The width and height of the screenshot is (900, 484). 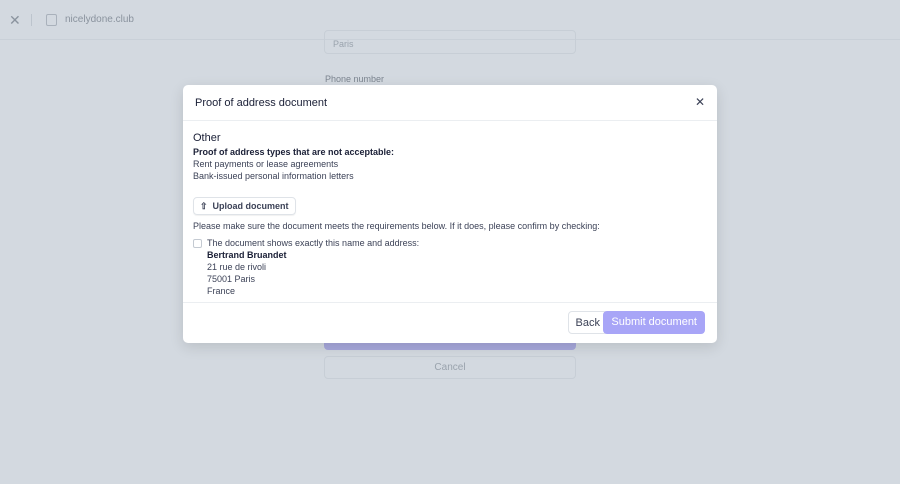 What do you see at coordinates (207, 138) in the screenshot?
I see `section-title: Other` at bounding box center [207, 138].